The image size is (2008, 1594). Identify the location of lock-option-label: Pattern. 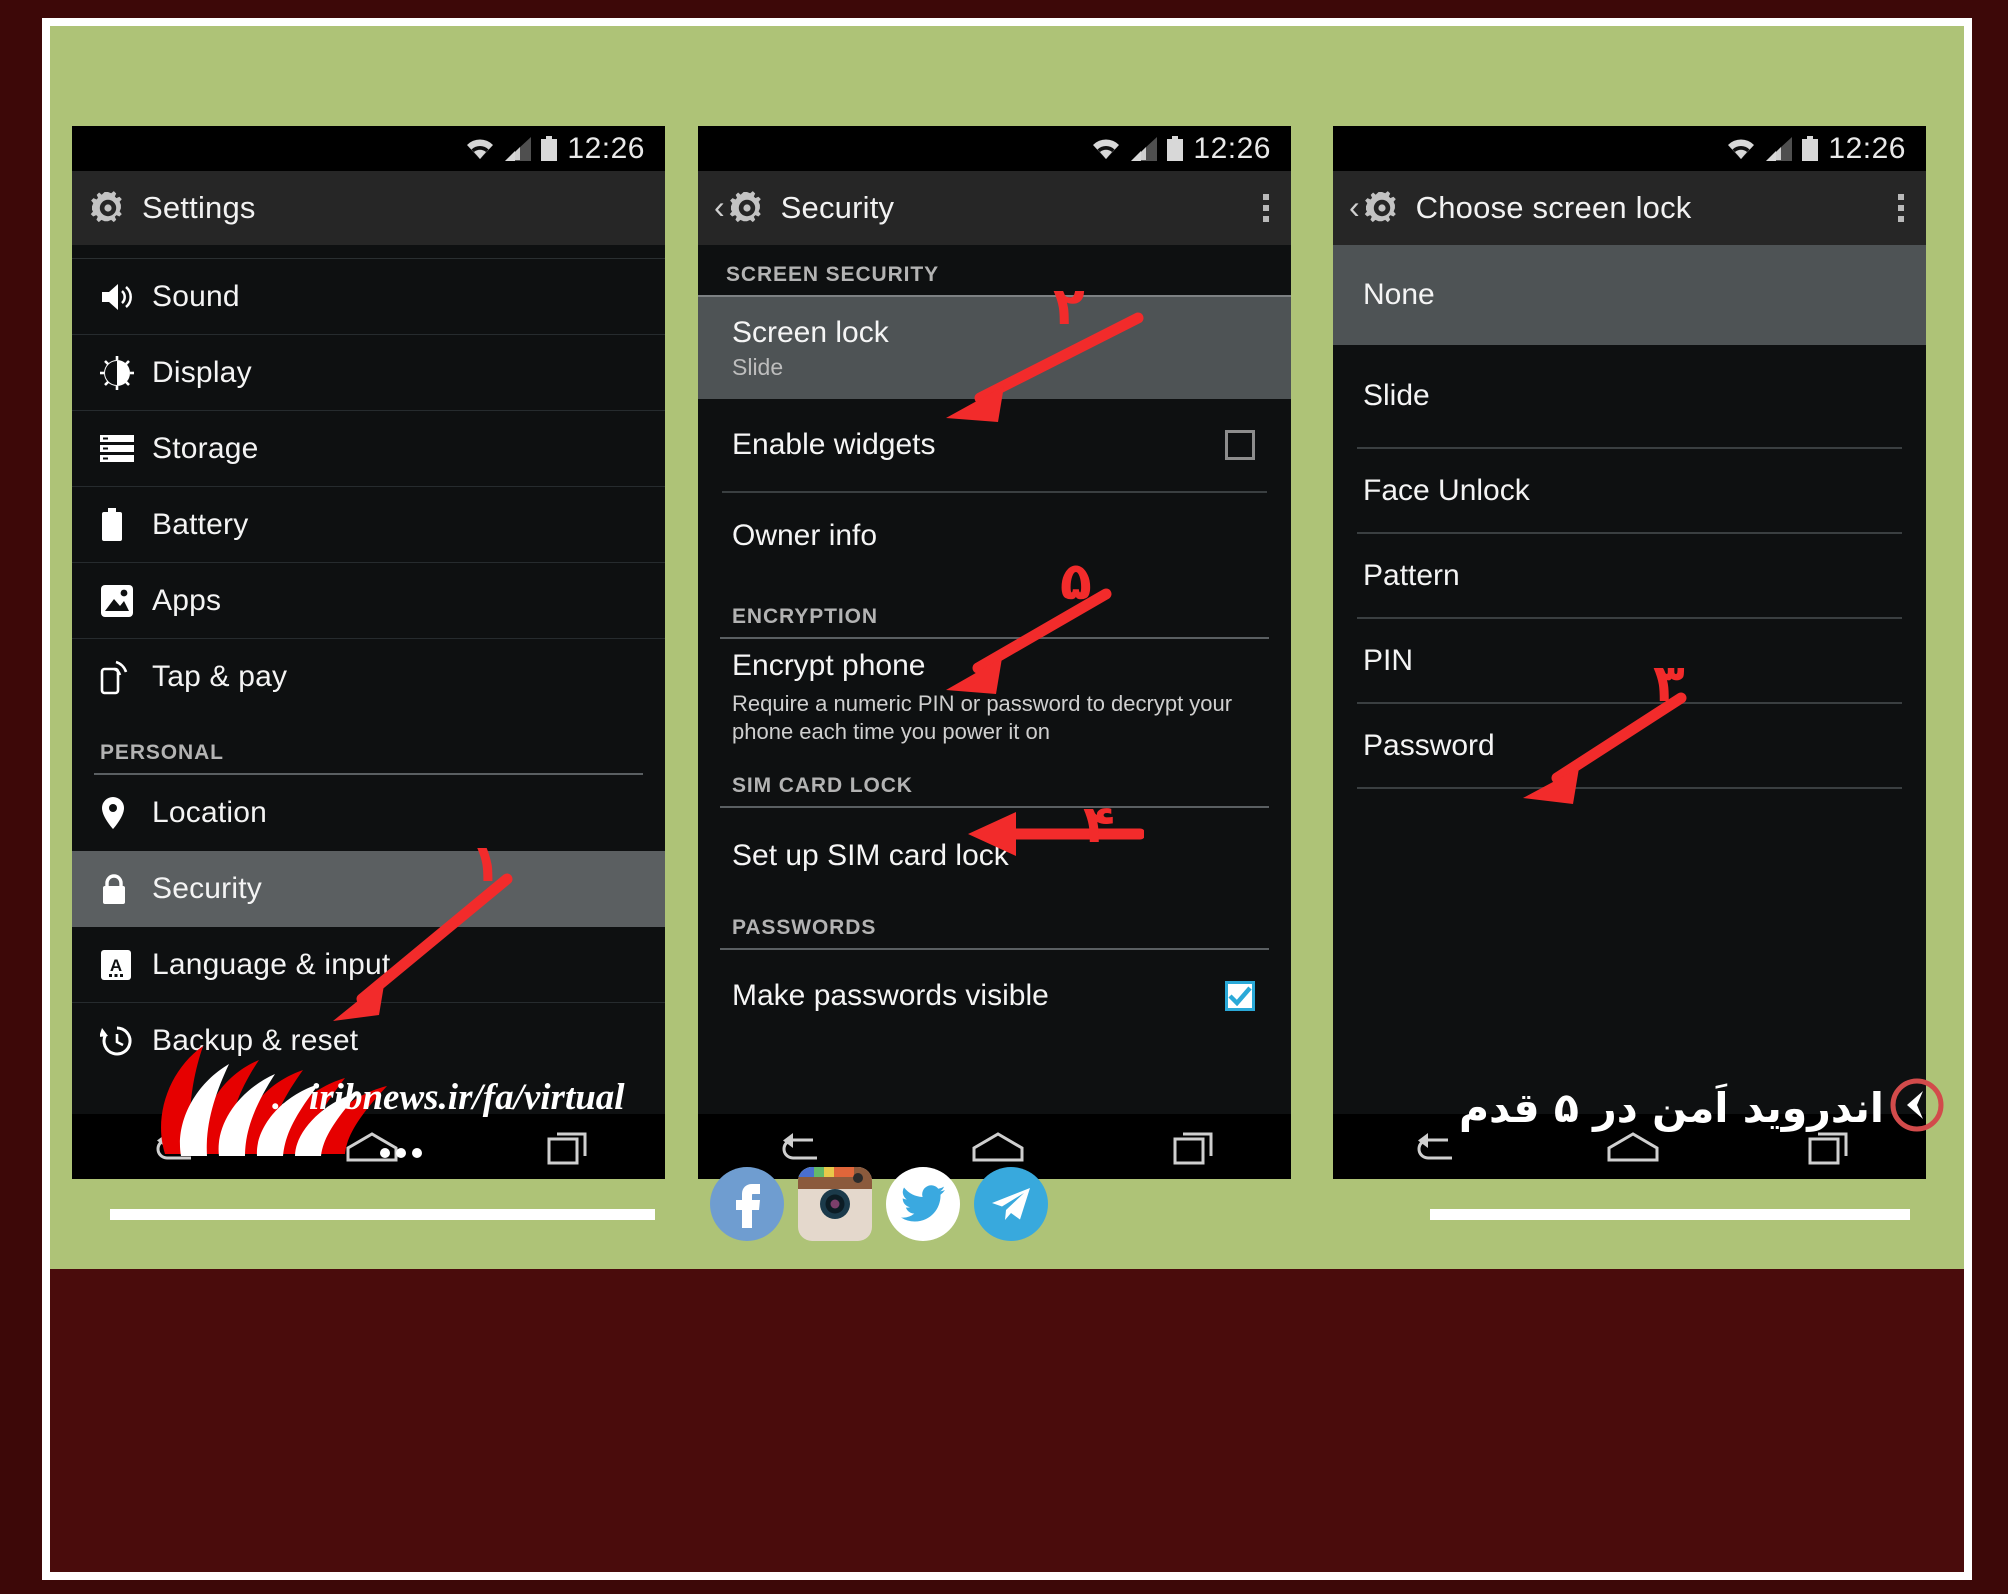
(1411, 575).